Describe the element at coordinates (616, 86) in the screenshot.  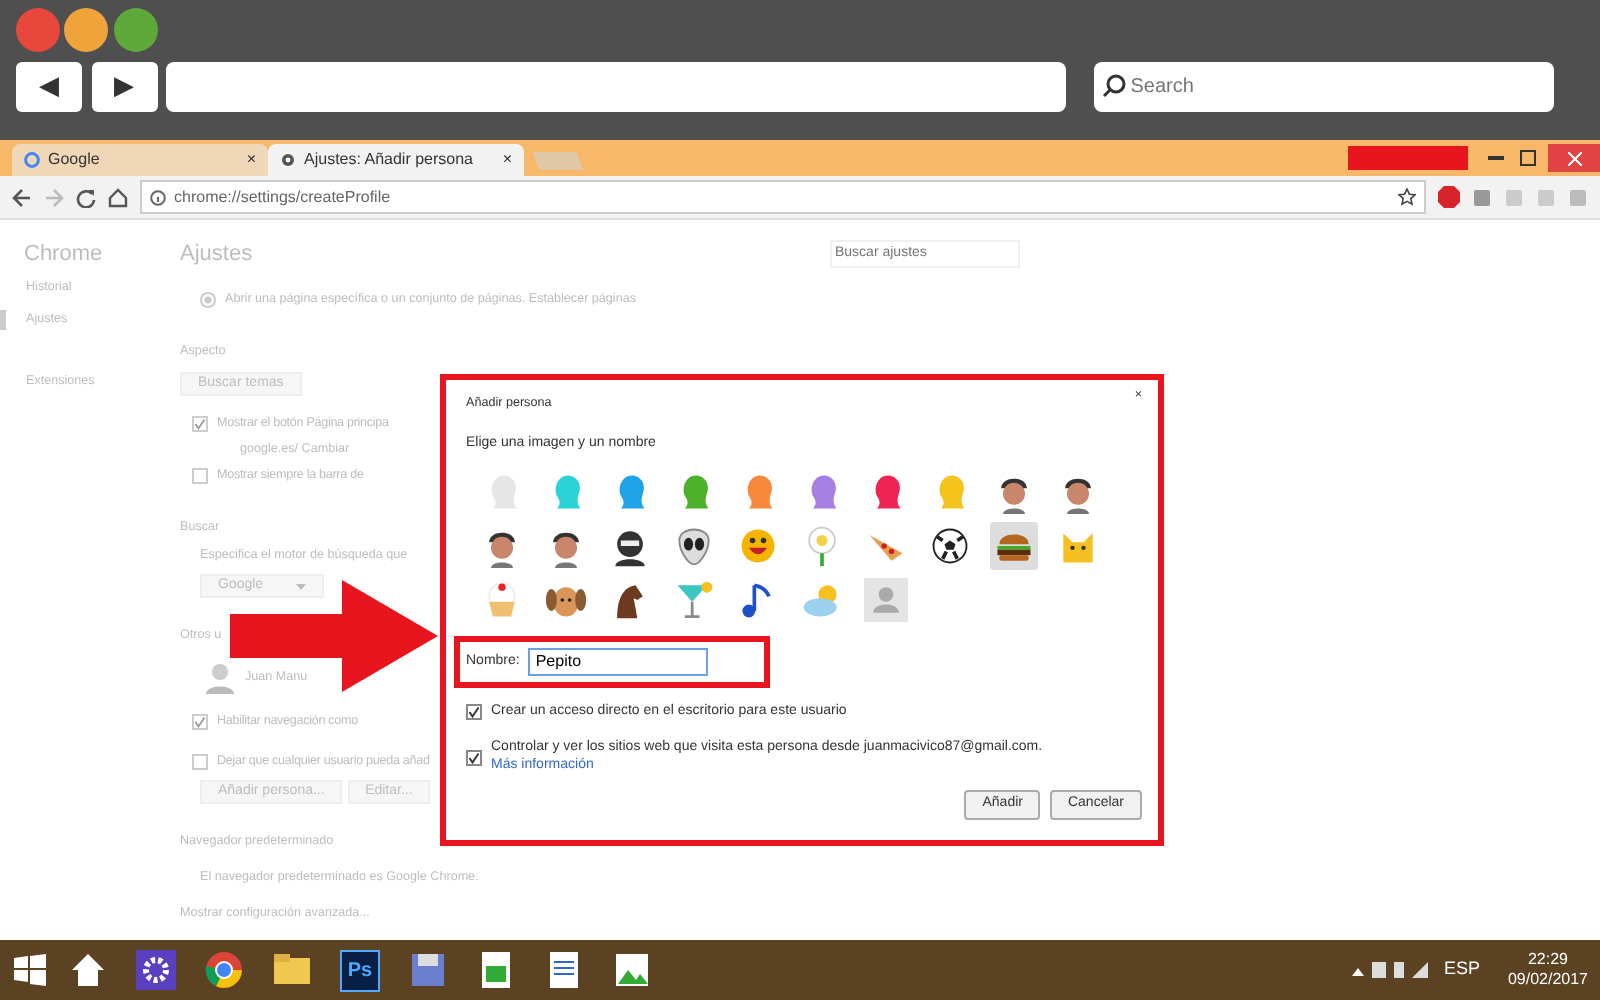
I see `url-field` at that location.